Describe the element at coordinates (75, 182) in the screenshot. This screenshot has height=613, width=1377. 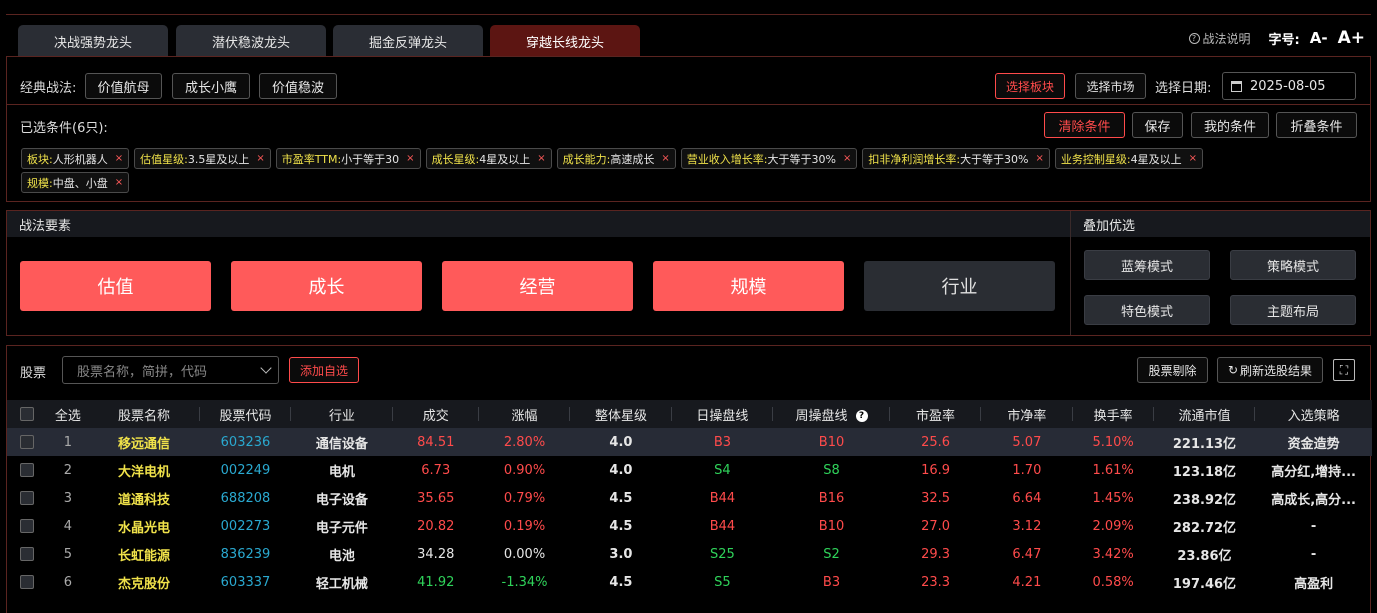
I see `condition-chip: 规模: 中盘、小盘 ×` at that location.